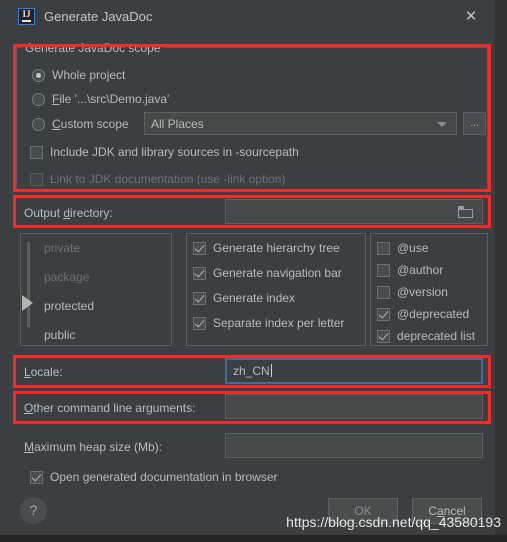 The width and height of the screenshot is (507, 542). What do you see at coordinates (422, 292) in the screenshot?
I see `checkbox-label: @version` at bounding box center [422, 292].